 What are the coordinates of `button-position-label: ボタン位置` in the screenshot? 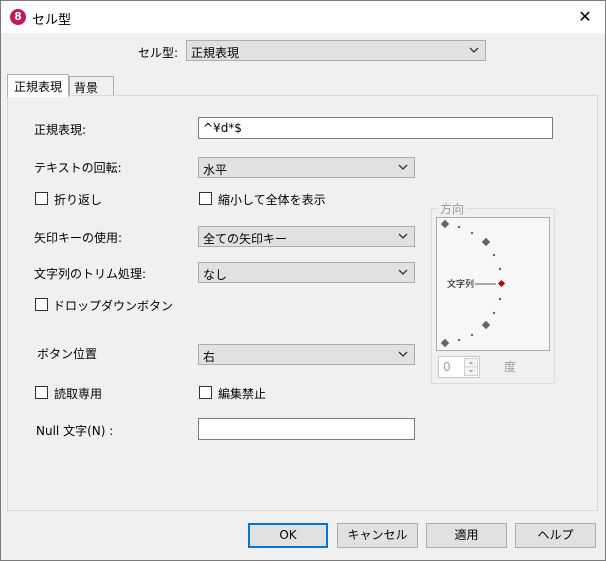 It's located at (67, 354).